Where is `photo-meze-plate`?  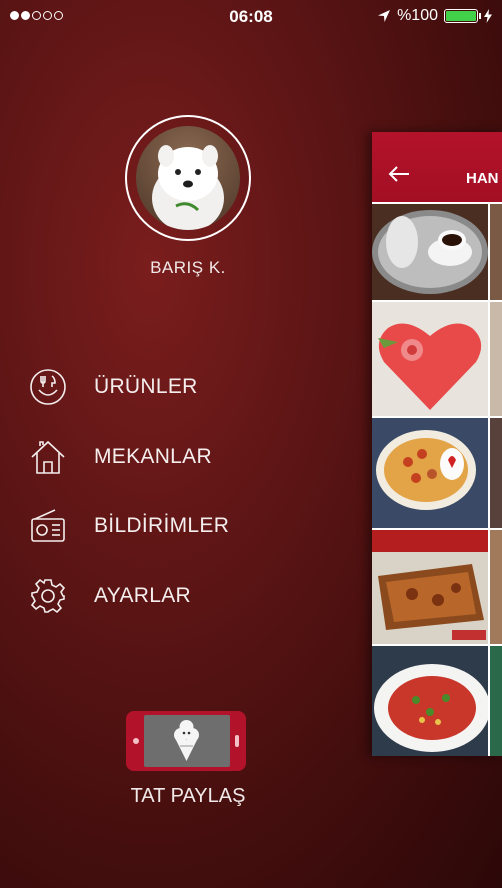 photo-meze-plate is located at coordinates (430, 473).